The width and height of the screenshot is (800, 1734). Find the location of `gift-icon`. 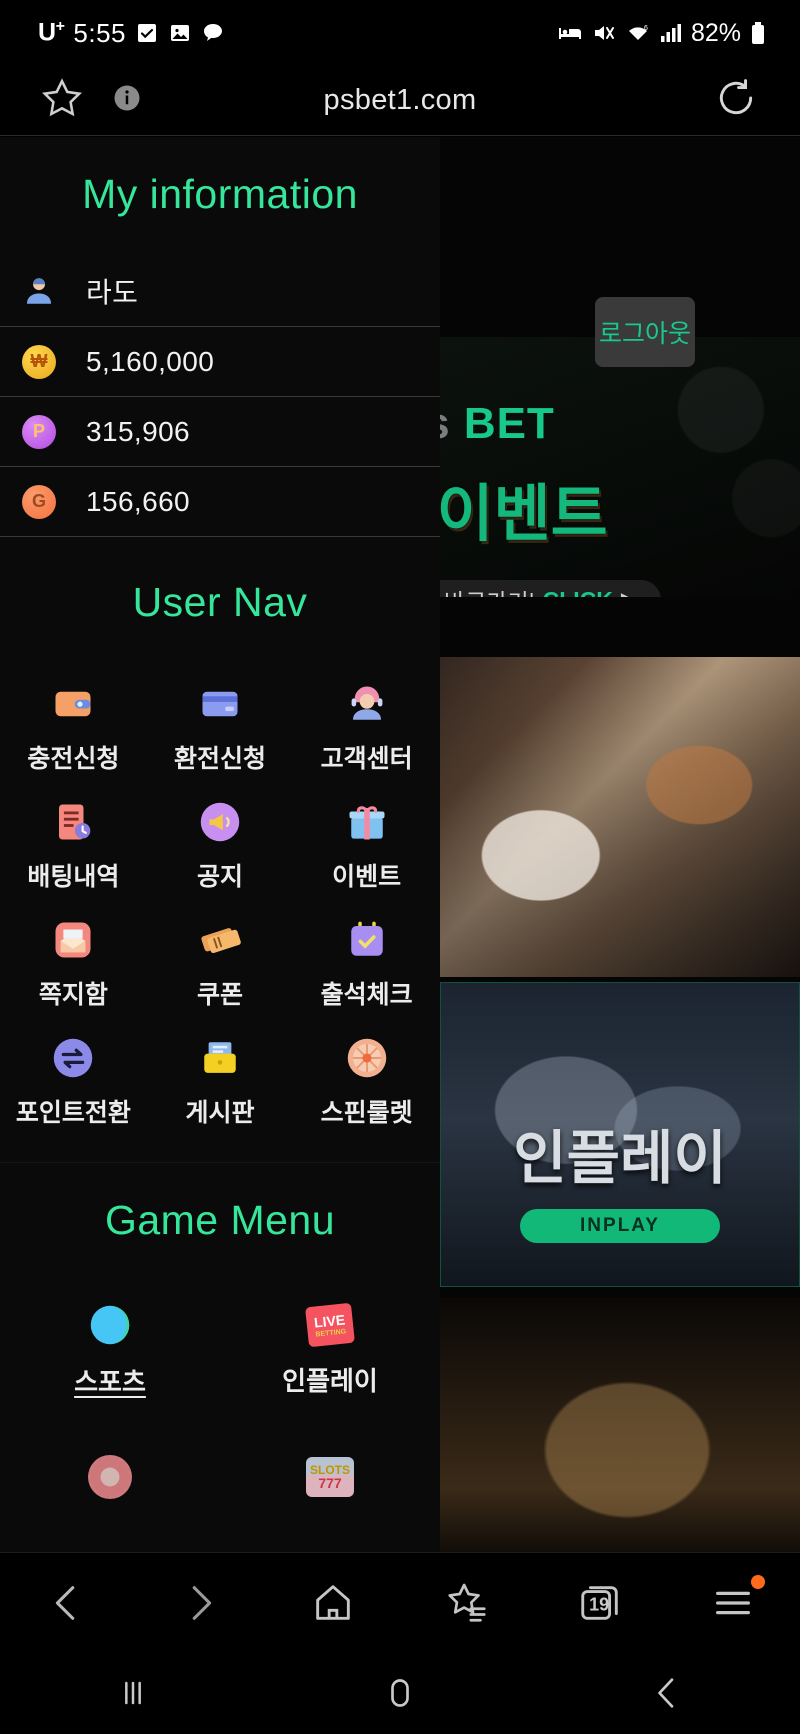

gift-icon is located at coordinates (367, 822).